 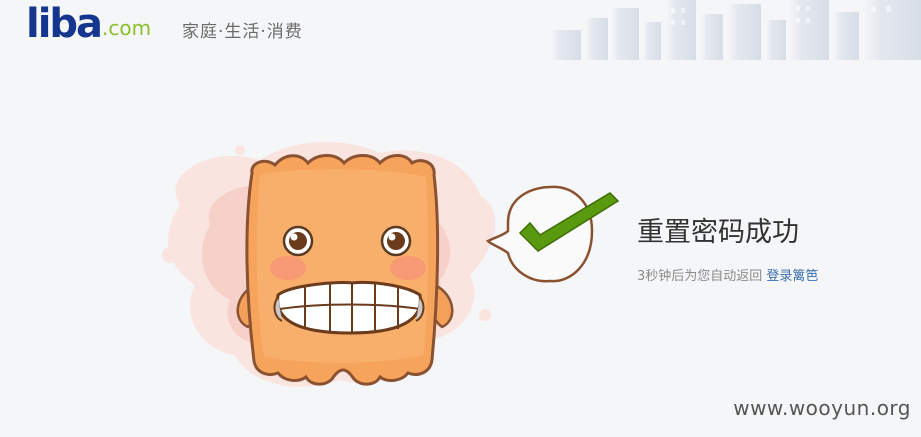 I want to click on mascot-grin, so click(x=349, y=308).